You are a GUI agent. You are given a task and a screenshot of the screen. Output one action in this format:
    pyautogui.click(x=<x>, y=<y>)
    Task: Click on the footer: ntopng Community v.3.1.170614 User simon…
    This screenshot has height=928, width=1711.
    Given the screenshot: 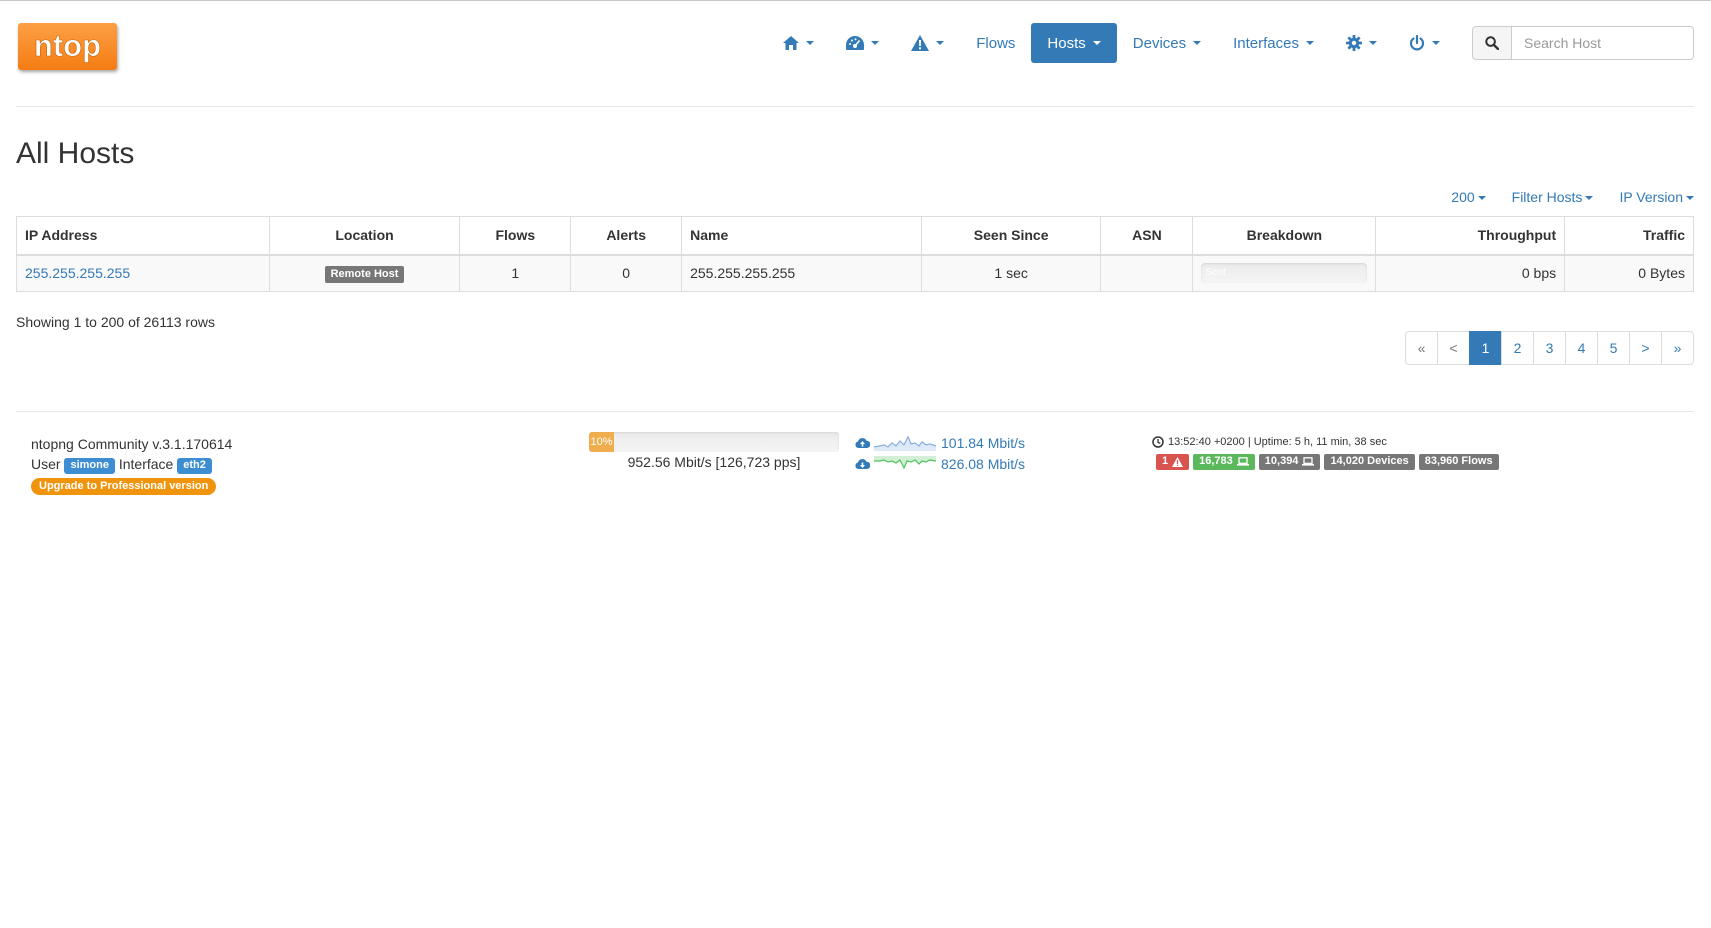 What is the action you would take?
    pyautogui.click(x=855, y=461)
    